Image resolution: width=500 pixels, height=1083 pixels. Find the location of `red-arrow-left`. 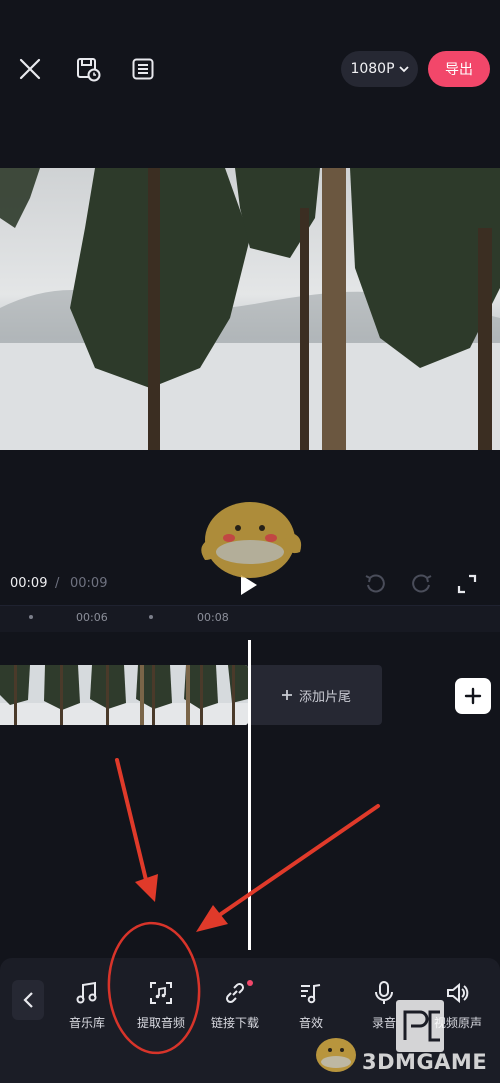

red-arrow-left is located at coordinates (288, 868).